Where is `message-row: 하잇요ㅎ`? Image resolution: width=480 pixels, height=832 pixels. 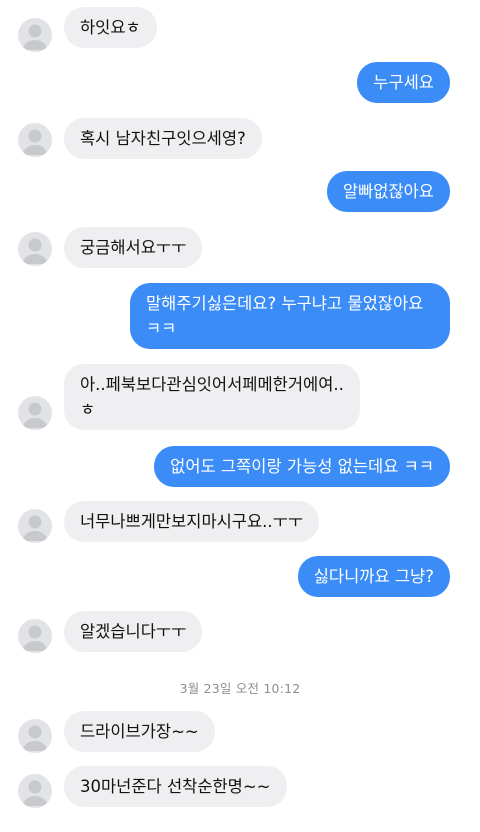
message-row: 하잇요ㅎ is located at coordinates (240, 29).